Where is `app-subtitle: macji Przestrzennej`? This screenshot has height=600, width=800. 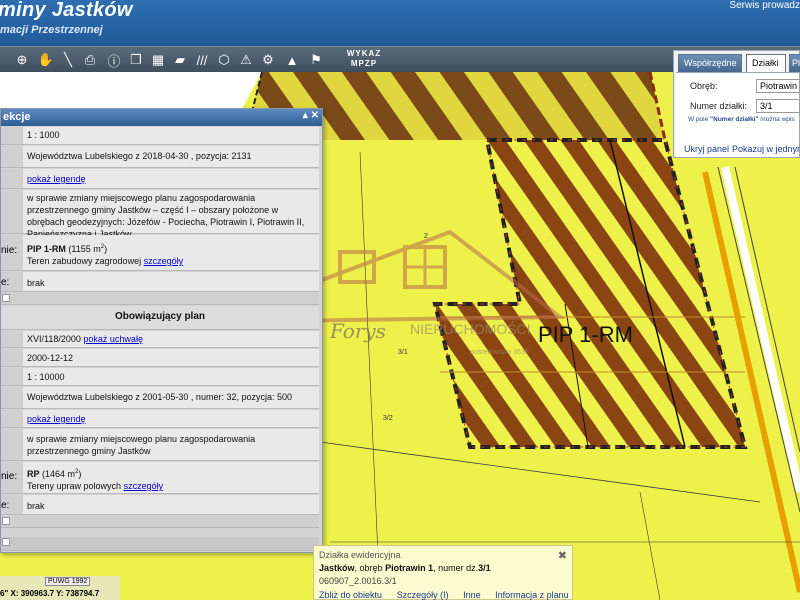 app-subtitle: macji Przestrzennej is located at coordinates (51, 30).